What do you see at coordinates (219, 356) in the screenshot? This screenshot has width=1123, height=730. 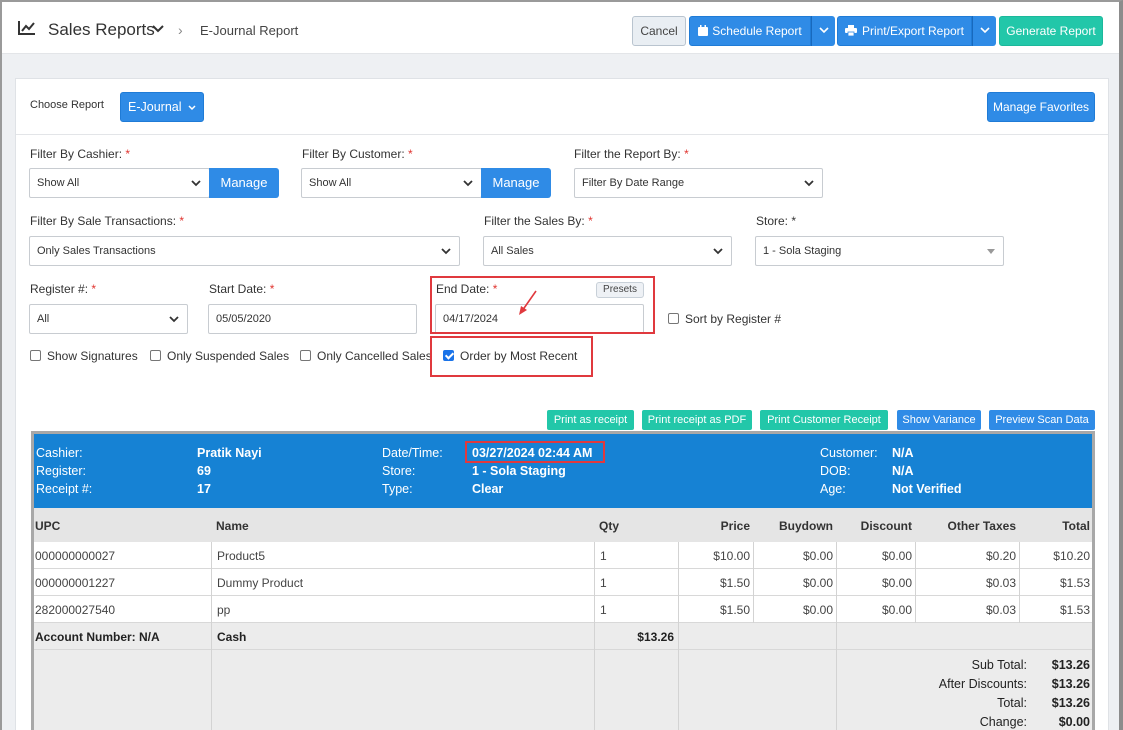 I see `only-suspended-checkbox: Only Suspended Sales` at bounding box center [219, 356].